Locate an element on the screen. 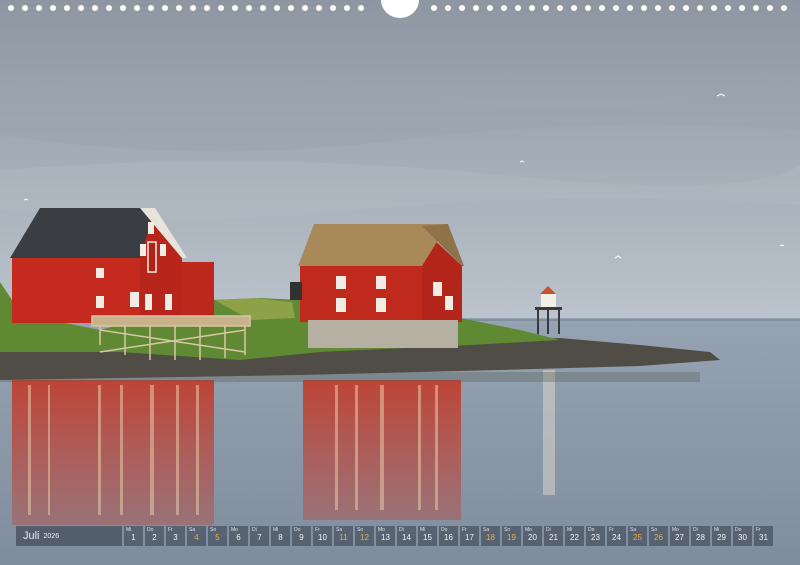 The image size is (800, 565). day-number: 17 is located at coordinates (469, 537).